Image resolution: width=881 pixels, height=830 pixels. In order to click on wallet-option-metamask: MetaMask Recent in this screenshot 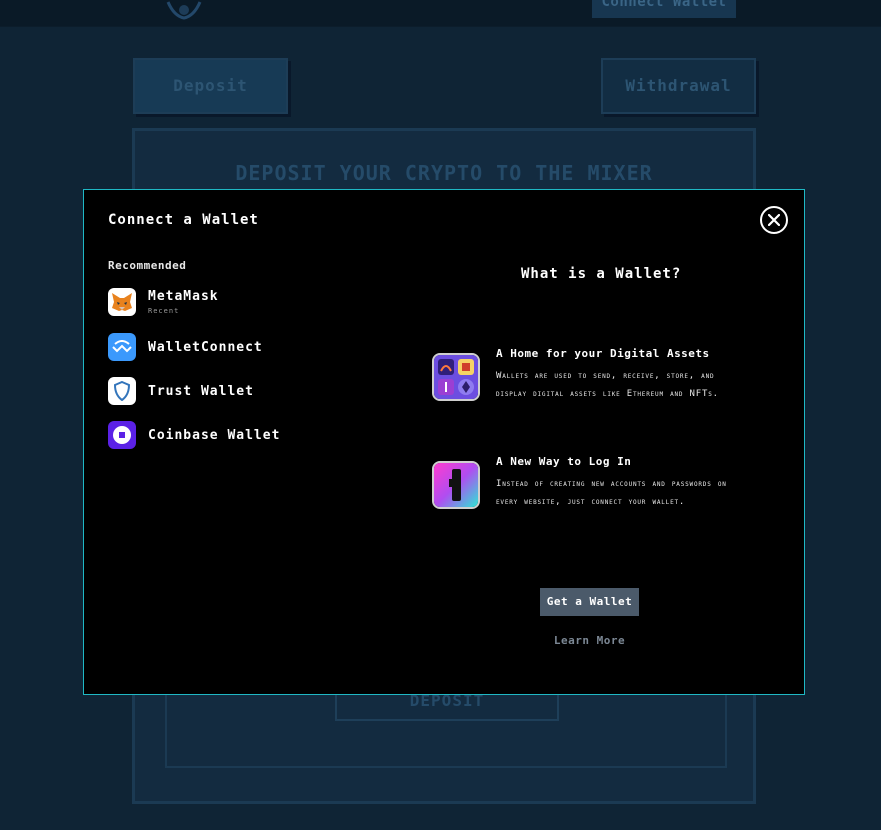, I will do `click(163, 302)`.